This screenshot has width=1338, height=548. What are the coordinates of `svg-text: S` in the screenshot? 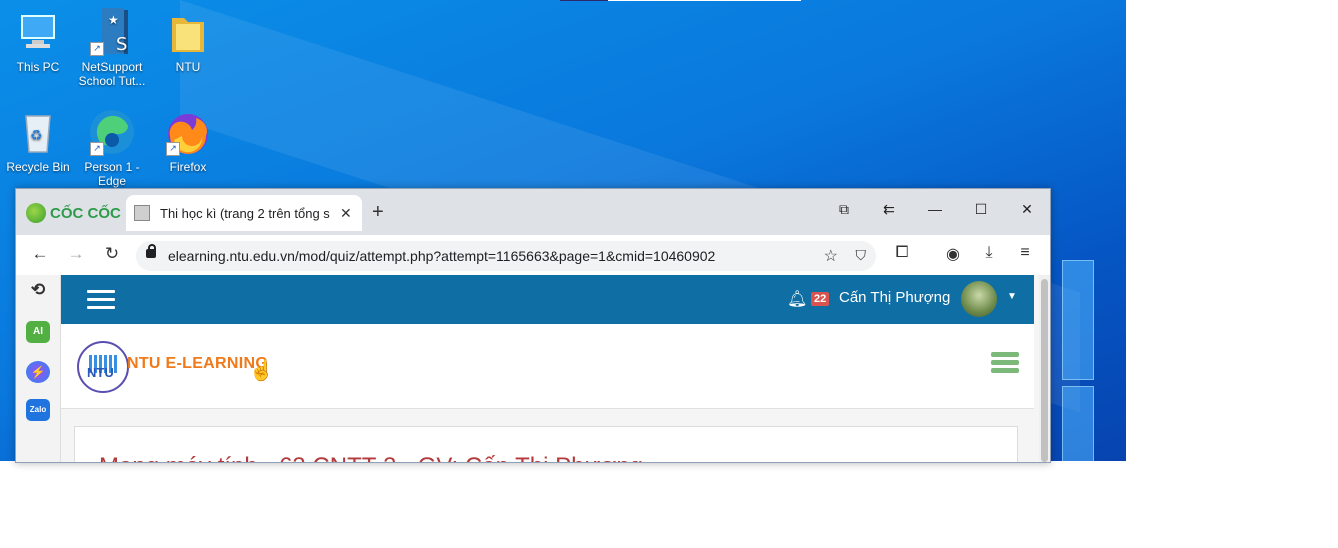 It's located at (121, 44).